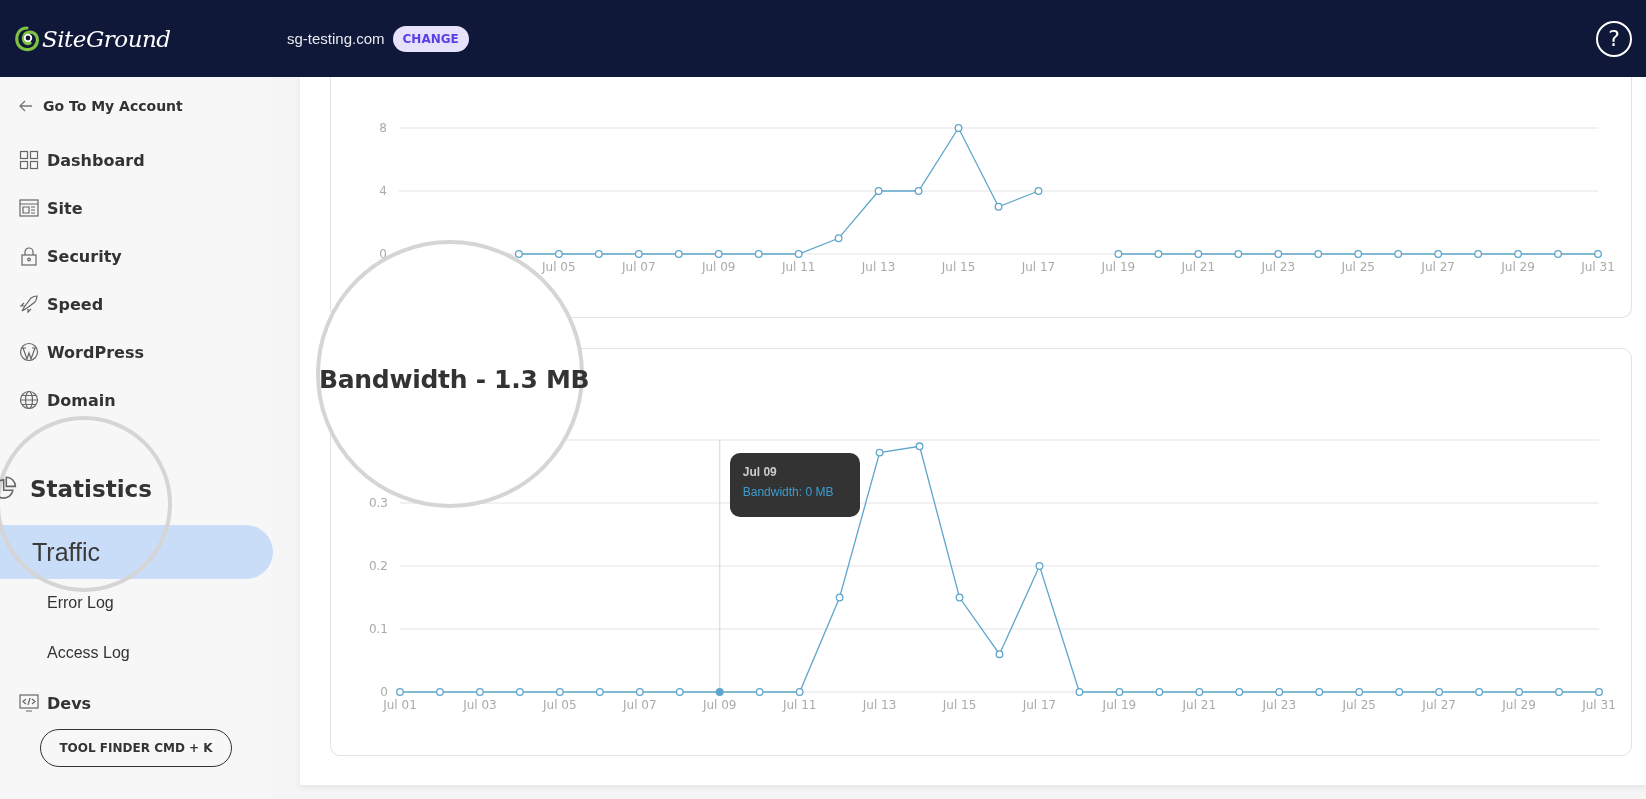 This screenshot has height=799, width=1646. What do you see at coordinates (454, 380) in the screenshot?
I see `chart-title: Bandwidth - 1.3 MB` at bounding box center [454, 380].